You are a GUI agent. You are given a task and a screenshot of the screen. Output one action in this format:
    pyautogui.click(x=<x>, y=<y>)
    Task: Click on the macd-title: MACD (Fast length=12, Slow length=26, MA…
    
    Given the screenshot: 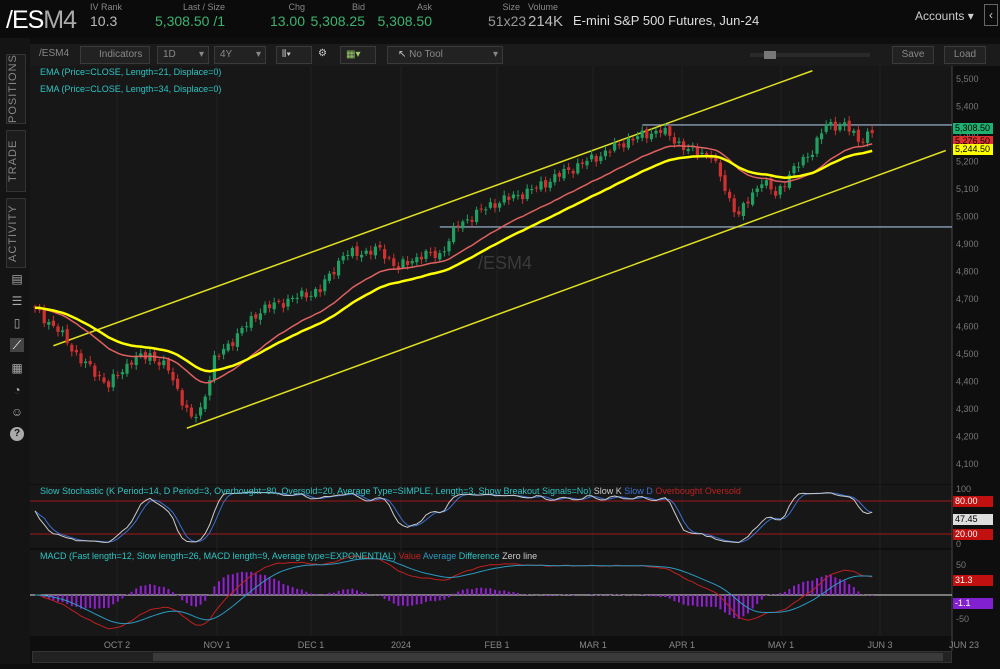 What is the action you would take?
    pyautogui.click(x=288, y=556)
    